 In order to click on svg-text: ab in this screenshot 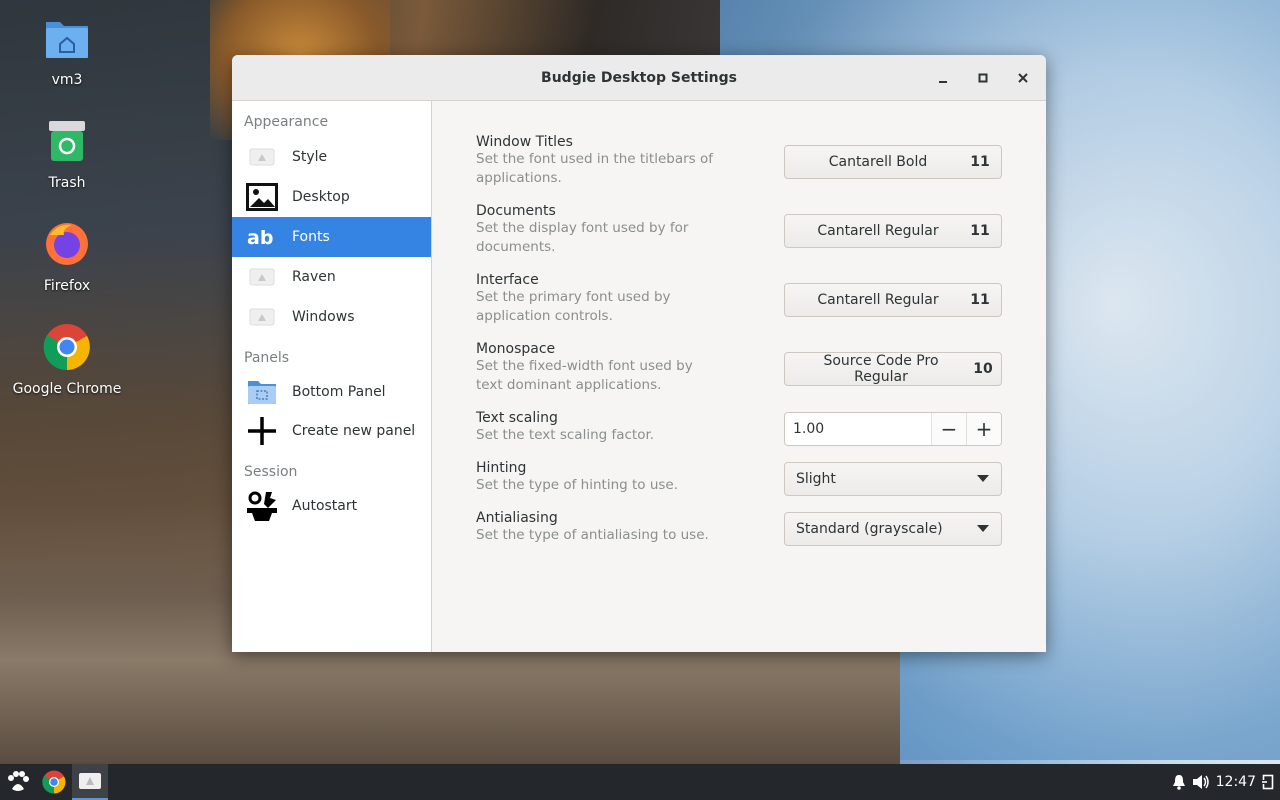, I will do `click(260, 237)`.